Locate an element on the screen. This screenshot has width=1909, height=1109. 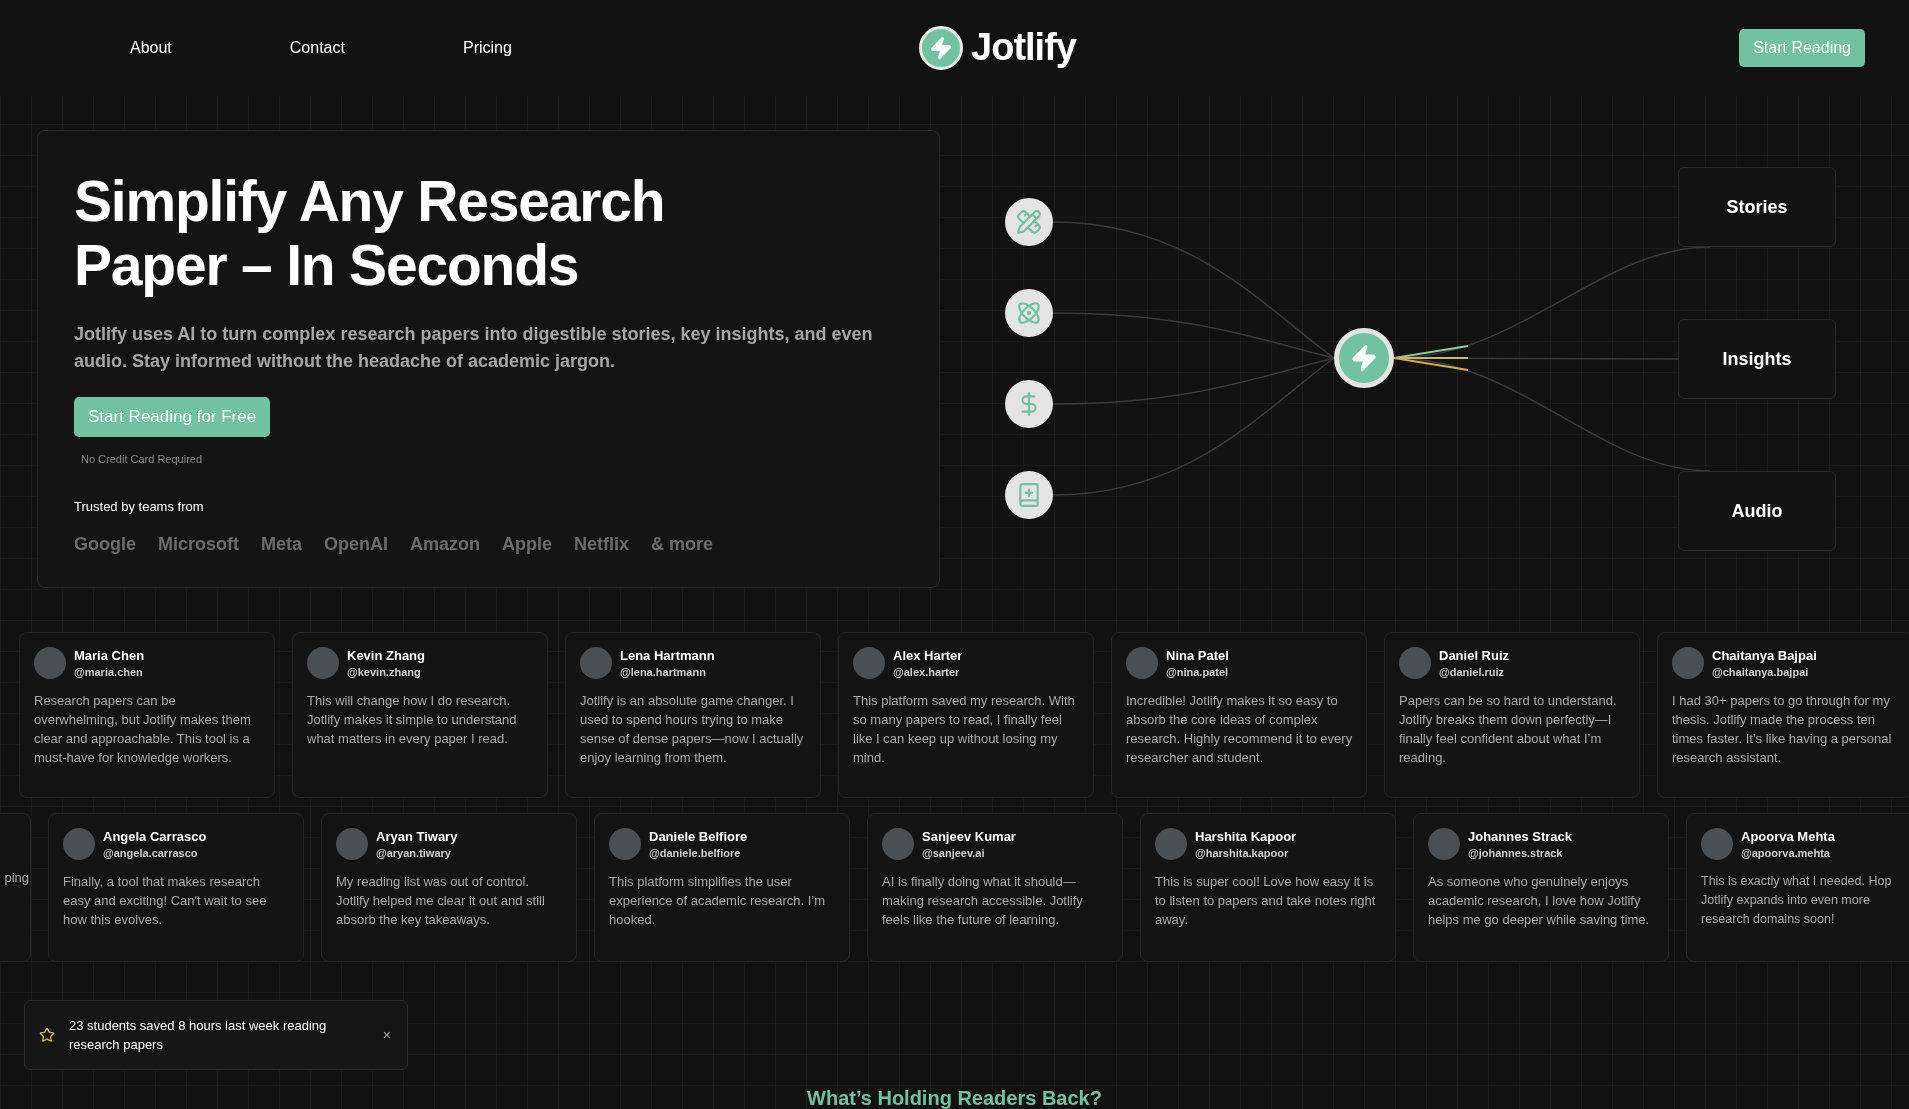
author-handle: @sanjeev.ai is located at coordinates (954, 853).